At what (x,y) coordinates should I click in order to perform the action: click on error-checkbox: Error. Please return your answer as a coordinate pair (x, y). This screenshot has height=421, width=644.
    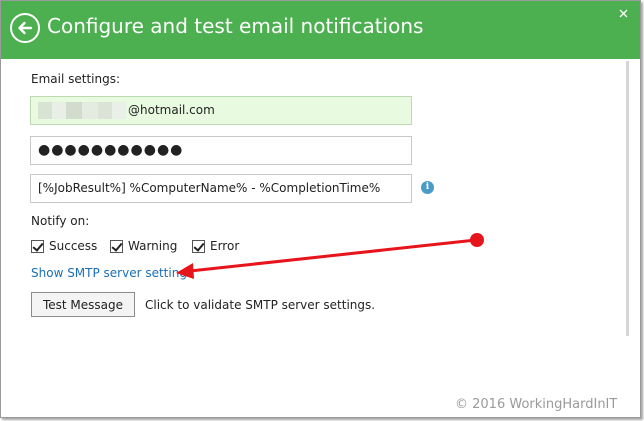
    Looking at the image, I should click on (215, 246).